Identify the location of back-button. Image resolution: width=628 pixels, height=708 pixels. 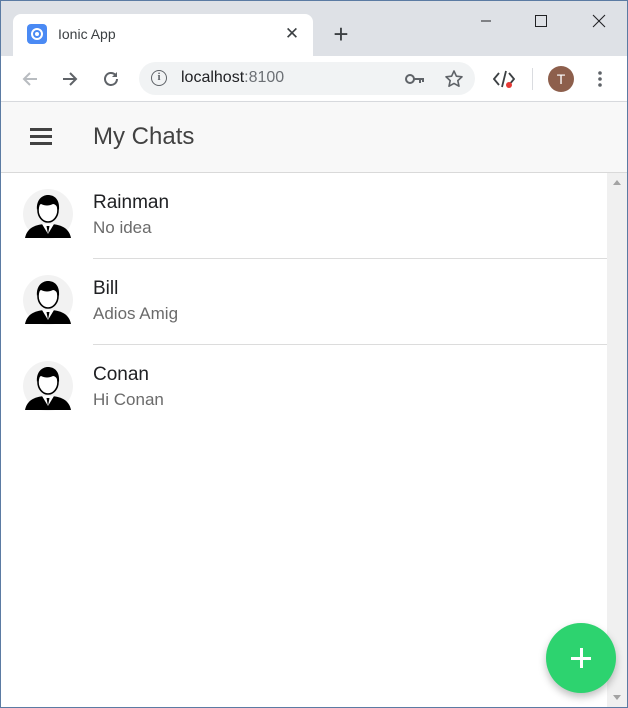
(30, 79).